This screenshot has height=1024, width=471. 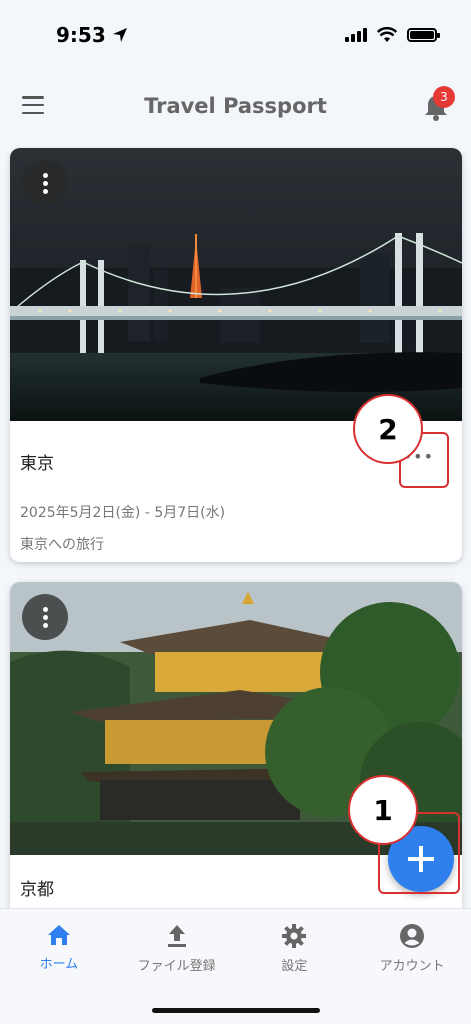 I want to click on nav-home: ホーム, so click(x=59, y=966).